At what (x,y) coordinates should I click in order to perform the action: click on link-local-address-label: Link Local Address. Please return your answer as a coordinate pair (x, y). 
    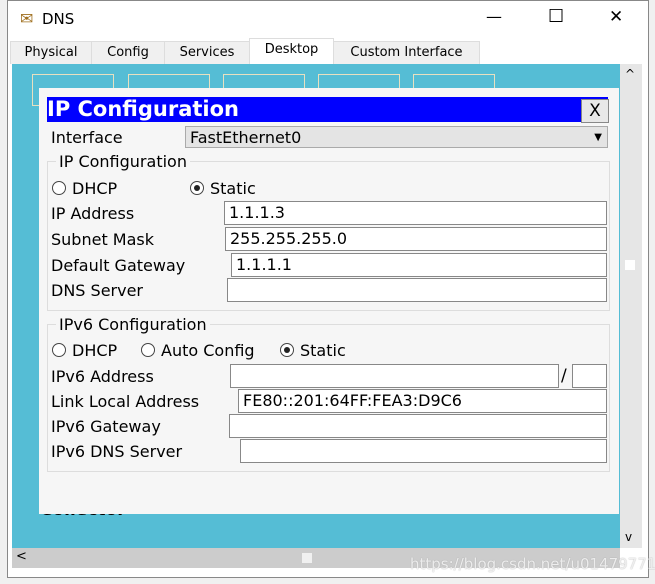
    Looking at the image, I should click on (125, 401).